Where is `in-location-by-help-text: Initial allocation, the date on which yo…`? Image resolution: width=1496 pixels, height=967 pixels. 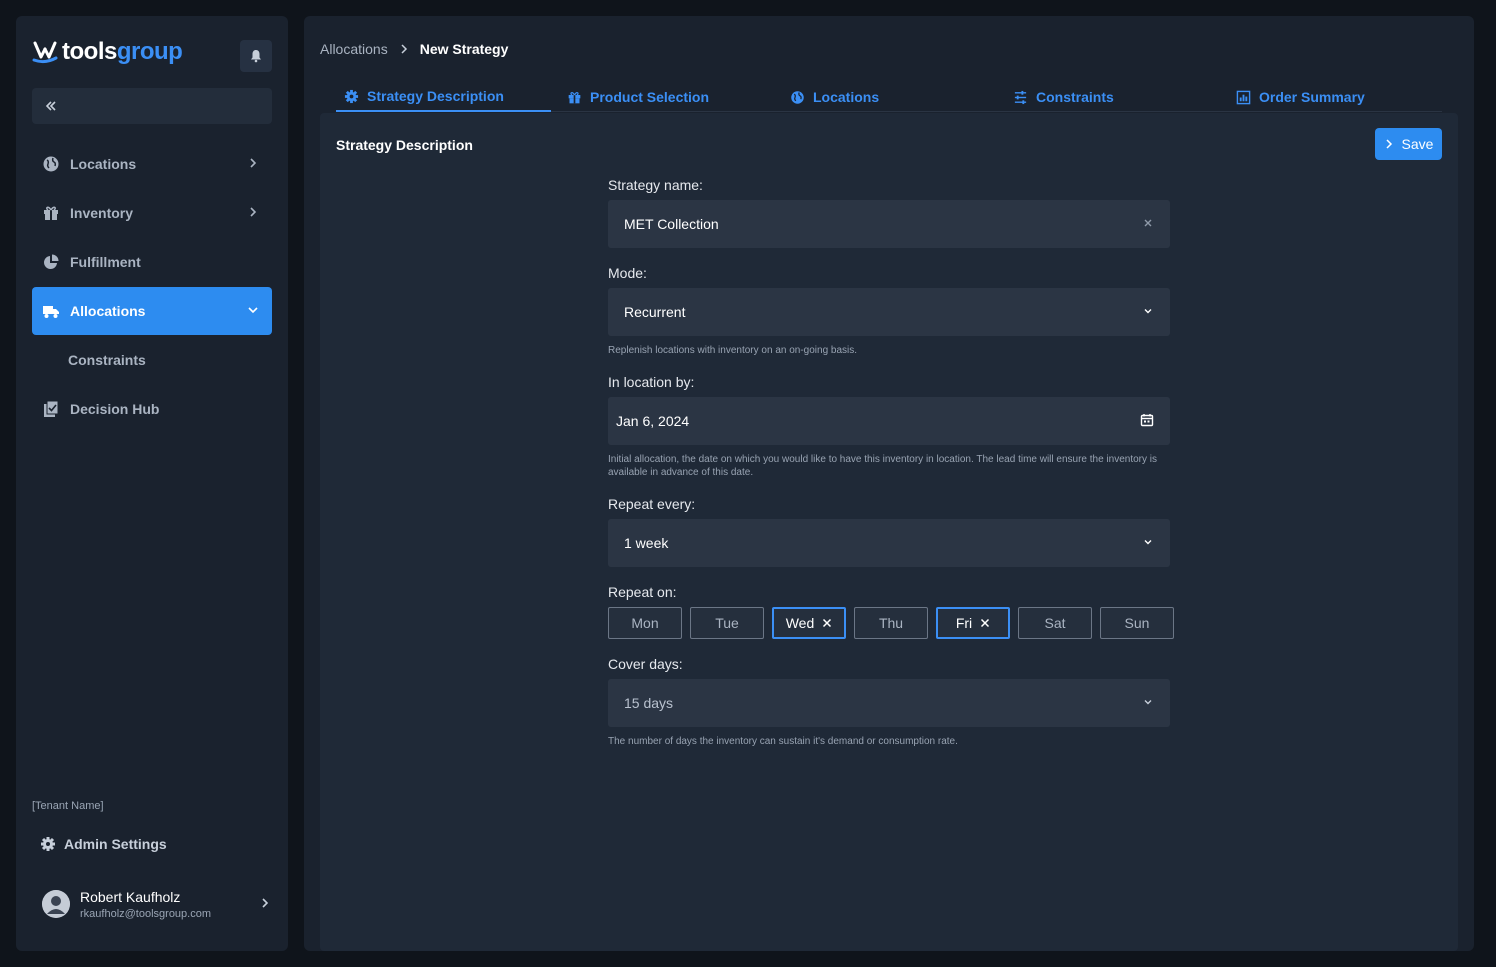 in-location-by-help-text: Initial allocation, the date on which yo… is located at coordinates (883, 466).